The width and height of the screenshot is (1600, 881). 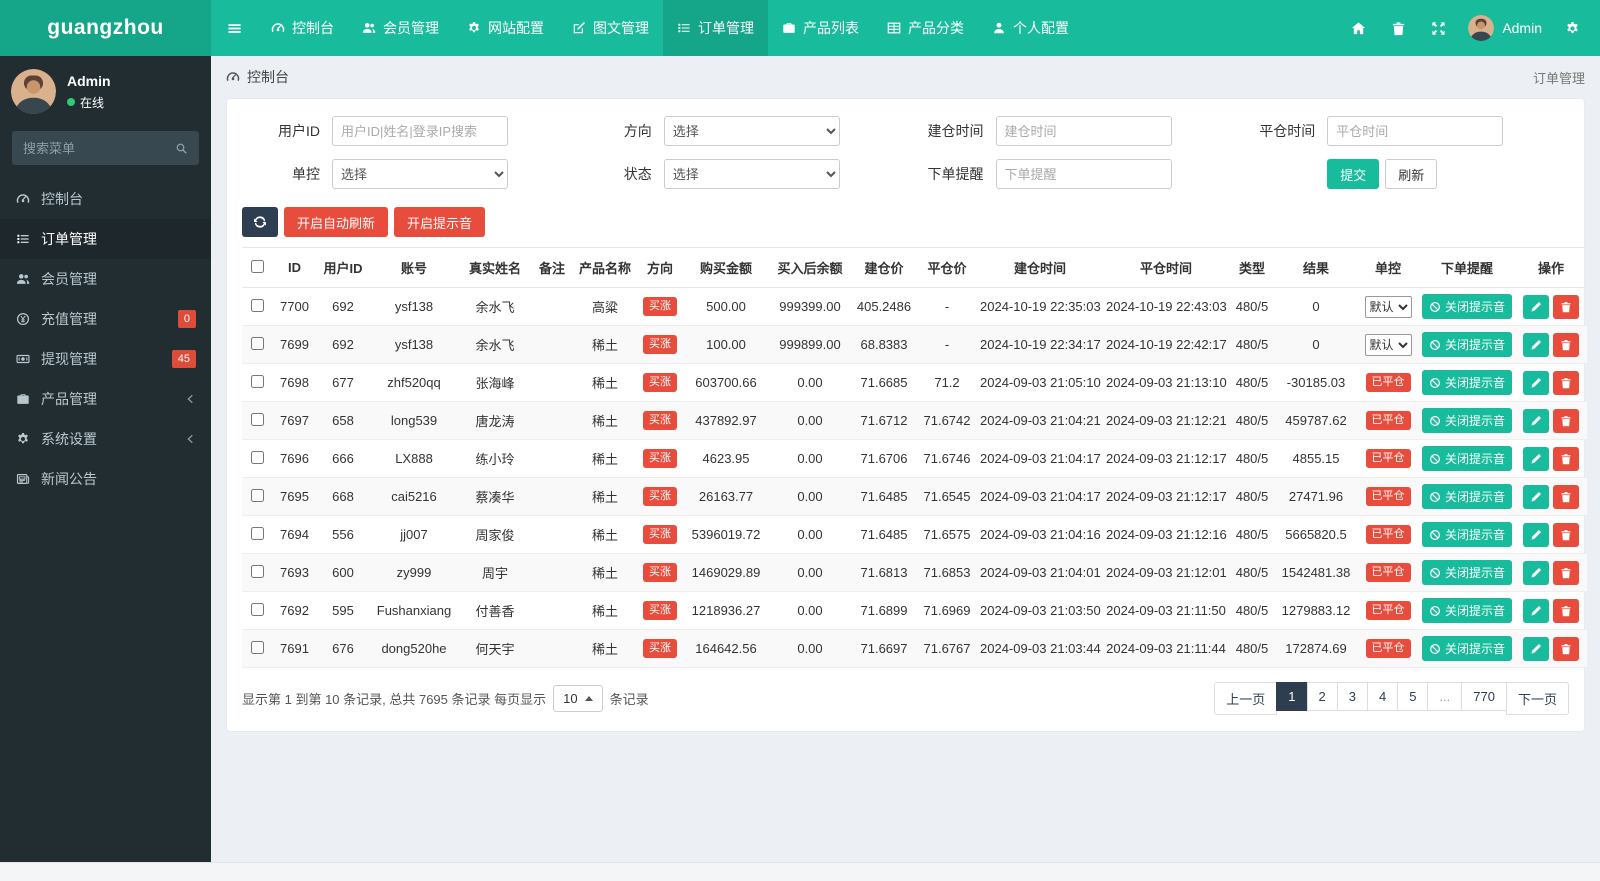 I want to click on column-header: 购买金额, so click(x=726, y=267).